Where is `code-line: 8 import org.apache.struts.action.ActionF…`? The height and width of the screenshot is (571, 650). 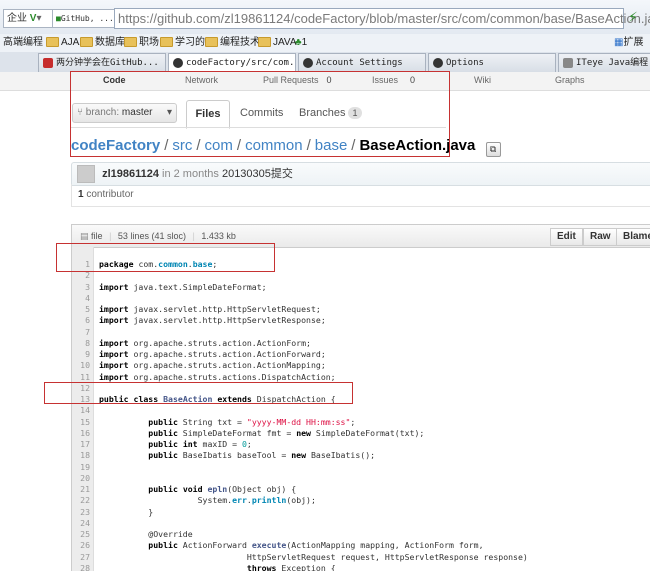 code-line: 8 import org.apache.struts.action.ActionF… is located at coordinates (361, 343).